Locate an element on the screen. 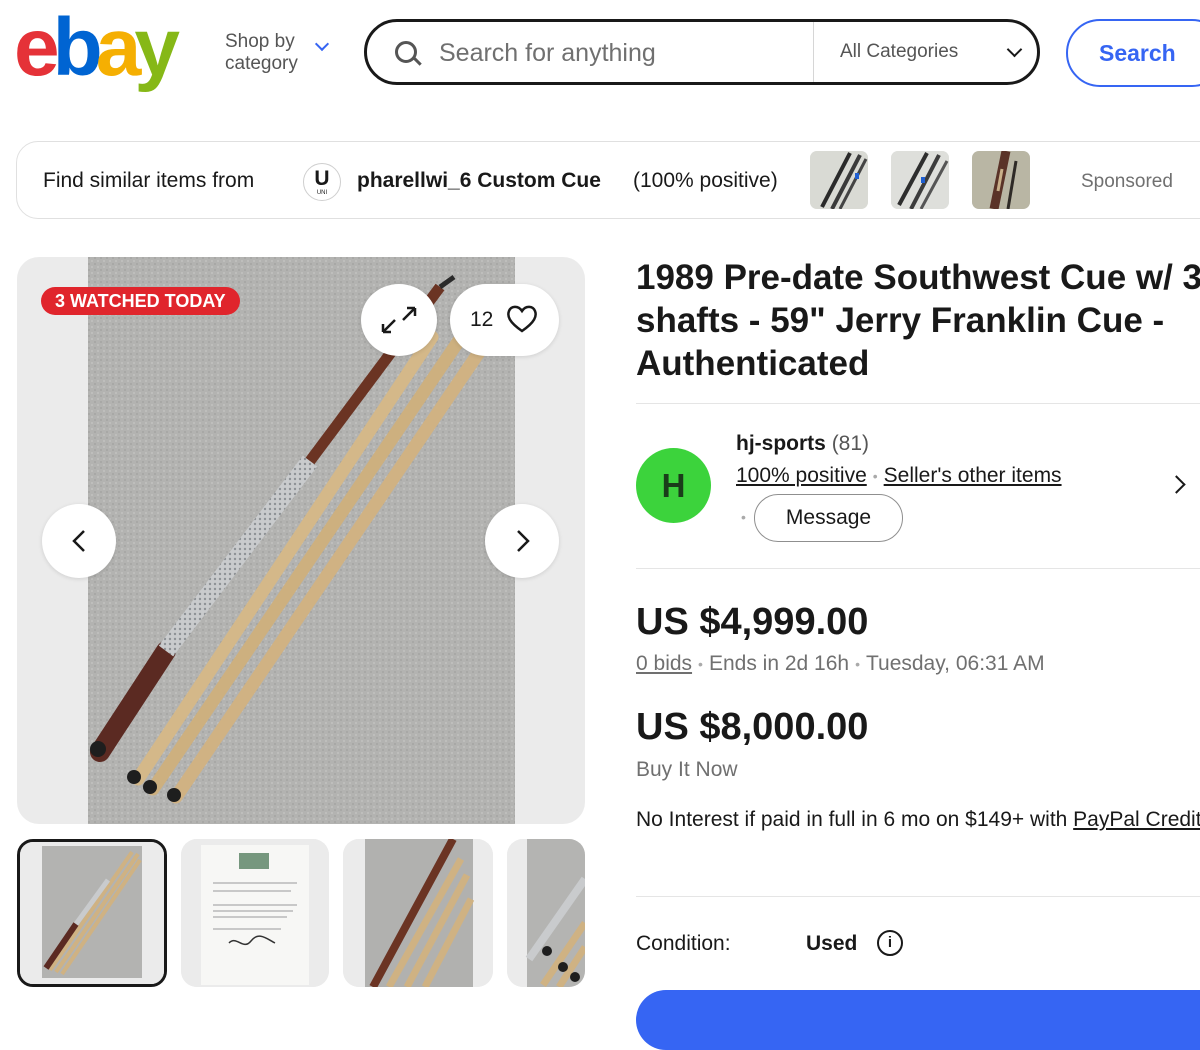 This screenshot has width=1200, height=1050. search-button: Search is located at coordinates (1133, 53).